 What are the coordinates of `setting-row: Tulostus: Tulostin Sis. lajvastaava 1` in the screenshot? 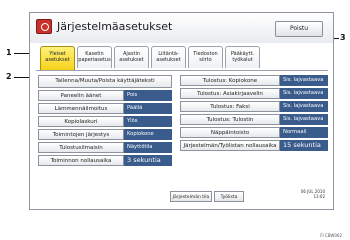 It's located at (254, 123).